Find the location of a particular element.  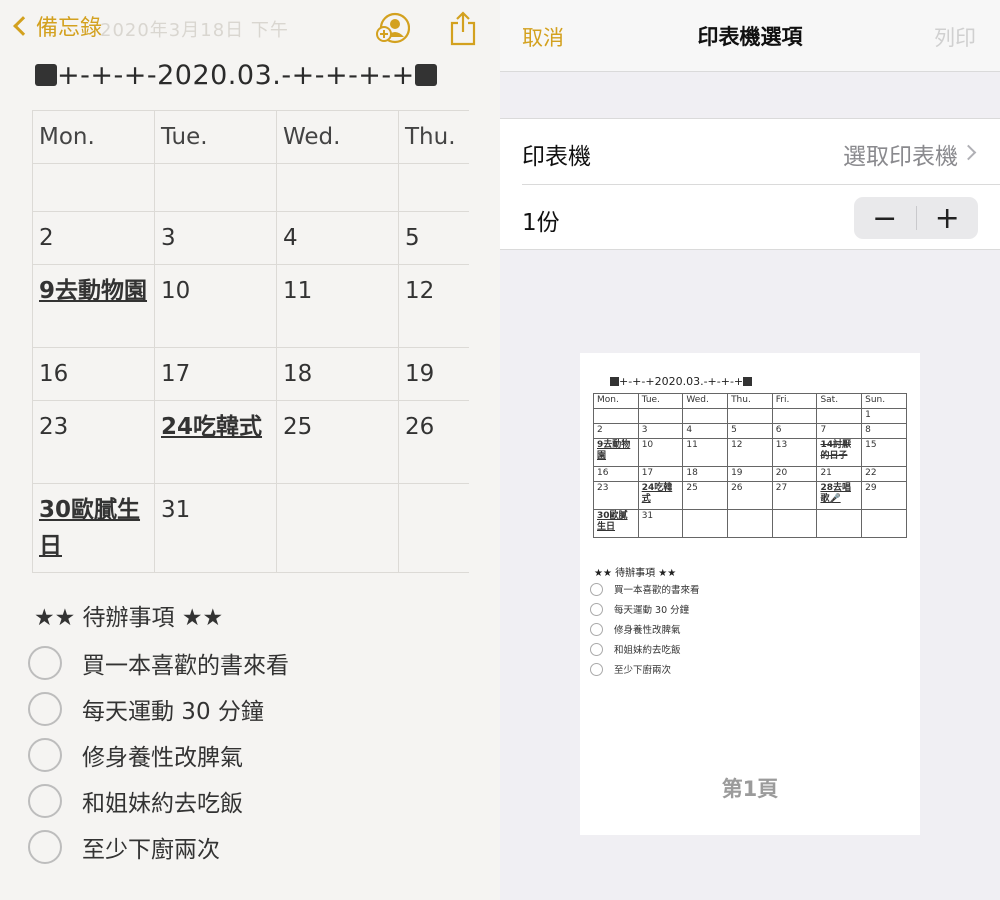

preview-cell: 25 is located at coordinates (705, 495).